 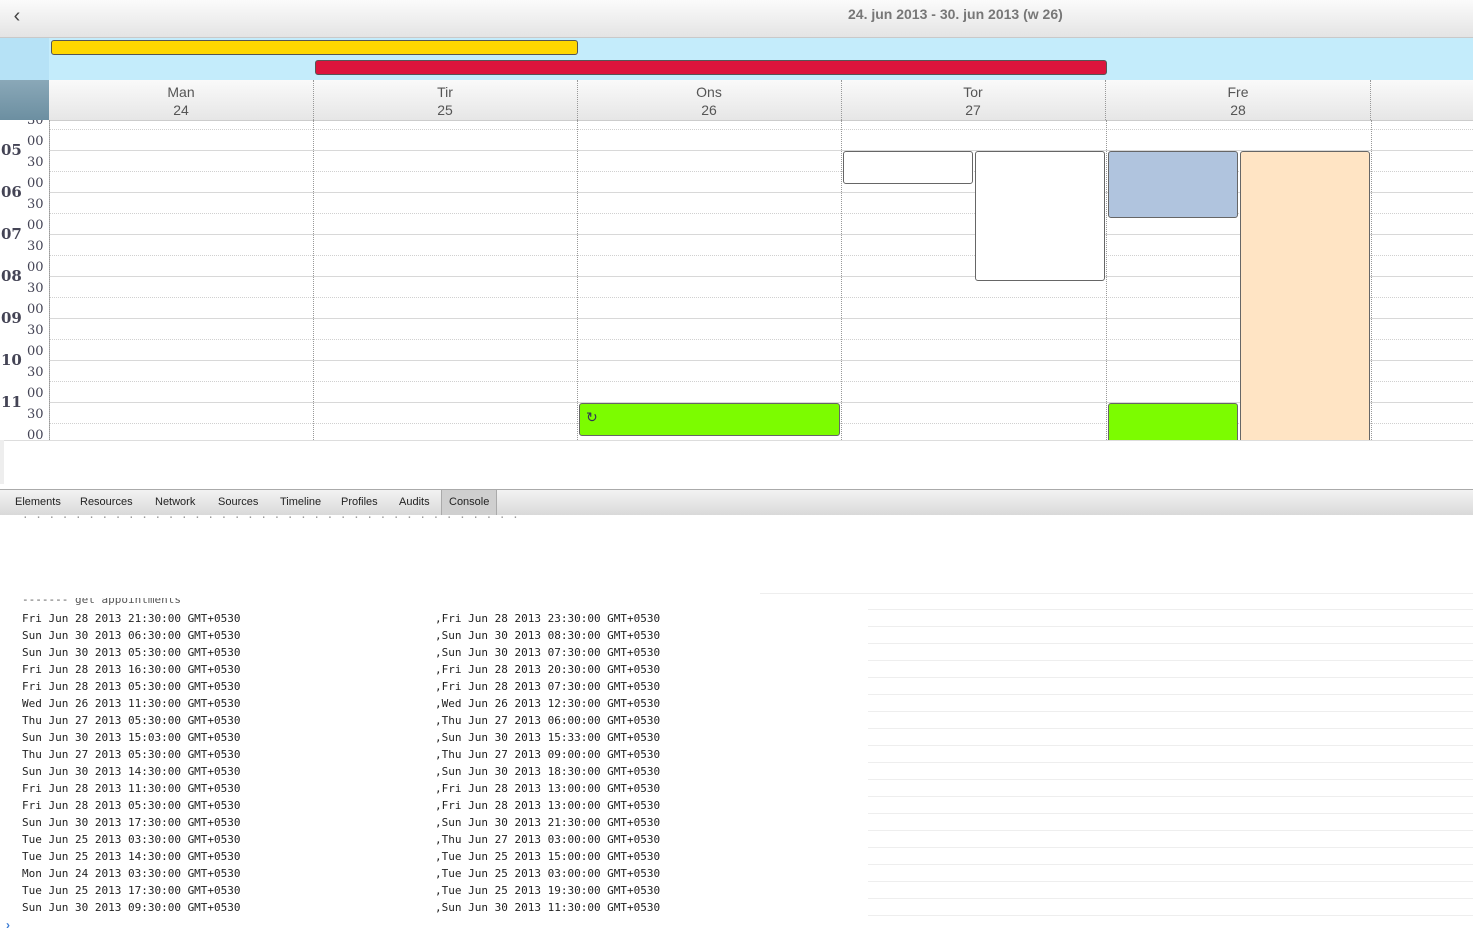 What do you see at coordinates (13, 436) in the screenshot?
I see `hour-label-partial` at bounding box center [13, 436].